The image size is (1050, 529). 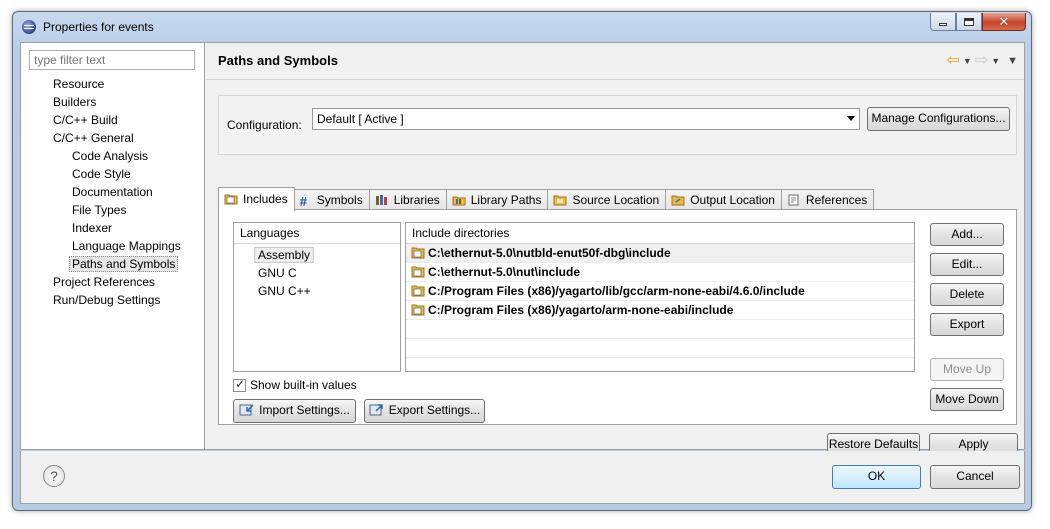 What do you see at coordinates (239, 384) in the screenshot?
I see `checkbox-checked-icon` at bounding box center [239, 384].